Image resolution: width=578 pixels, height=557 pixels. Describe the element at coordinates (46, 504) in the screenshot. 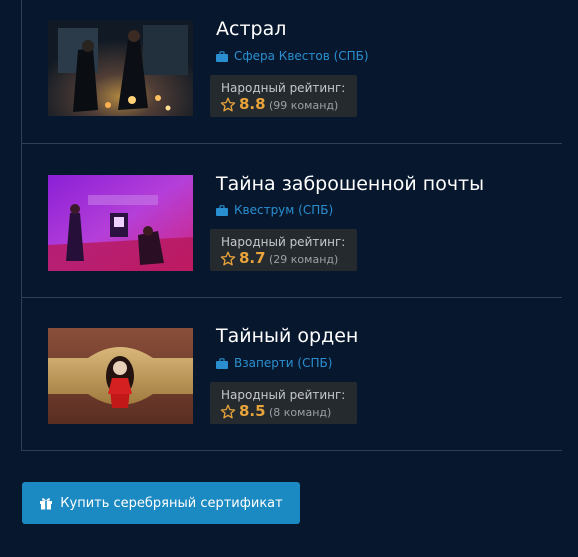

I see `gift-icon` at that location.